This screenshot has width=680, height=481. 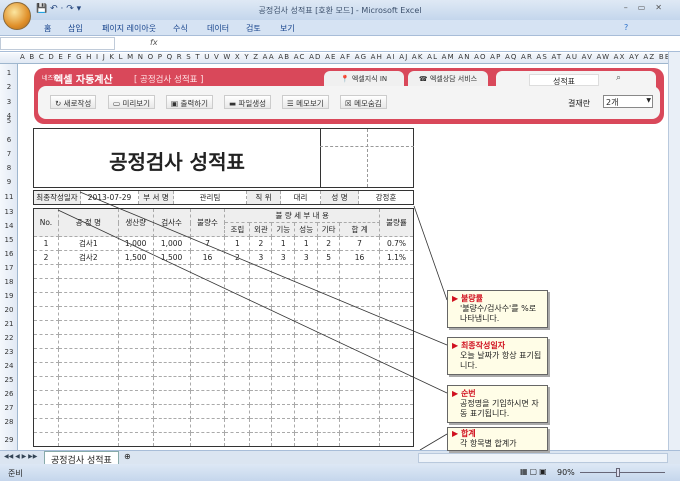 What do you see at coordinates (468, 433) in the screenshot?
I see `callout-title: 합계` at bounding box center [468, 433].